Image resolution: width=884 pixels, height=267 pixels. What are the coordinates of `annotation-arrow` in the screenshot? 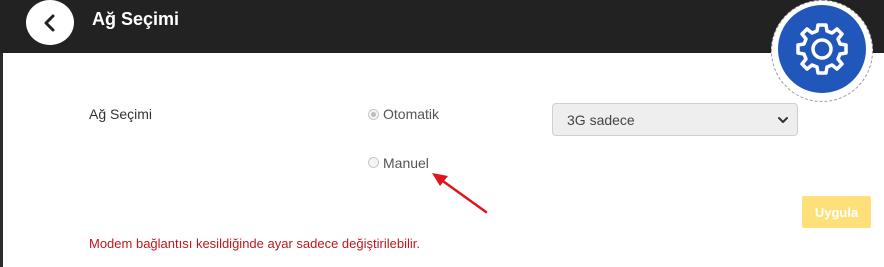 It's located at (460, 193).